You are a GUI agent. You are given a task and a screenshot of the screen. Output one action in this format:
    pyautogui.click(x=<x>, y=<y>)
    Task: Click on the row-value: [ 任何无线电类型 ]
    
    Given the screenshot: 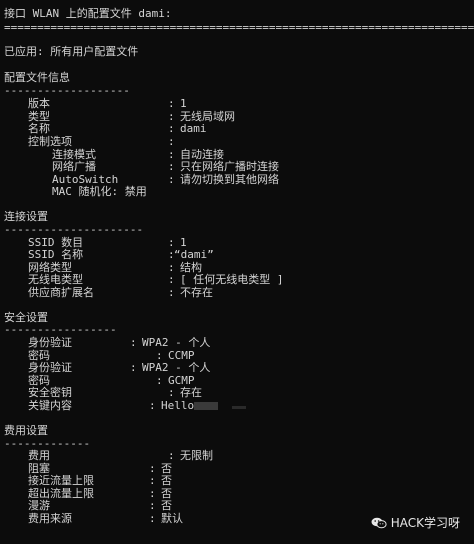 What is the action you would take?
    pyautogui.click(x=232, y=279)
    